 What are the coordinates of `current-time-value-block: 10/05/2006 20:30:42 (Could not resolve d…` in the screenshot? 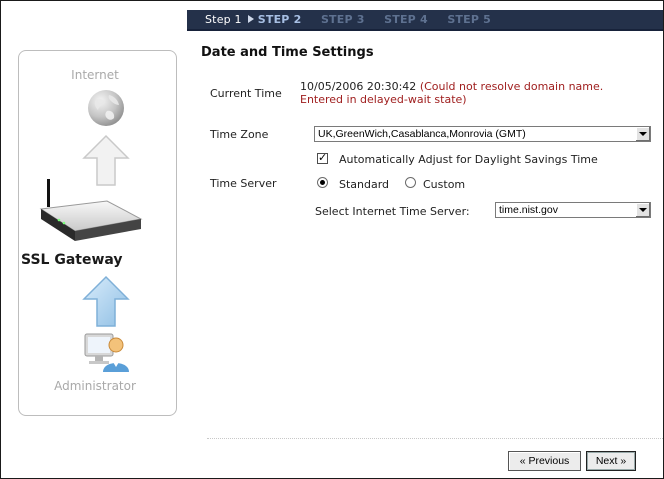 It's located at (451, 93).